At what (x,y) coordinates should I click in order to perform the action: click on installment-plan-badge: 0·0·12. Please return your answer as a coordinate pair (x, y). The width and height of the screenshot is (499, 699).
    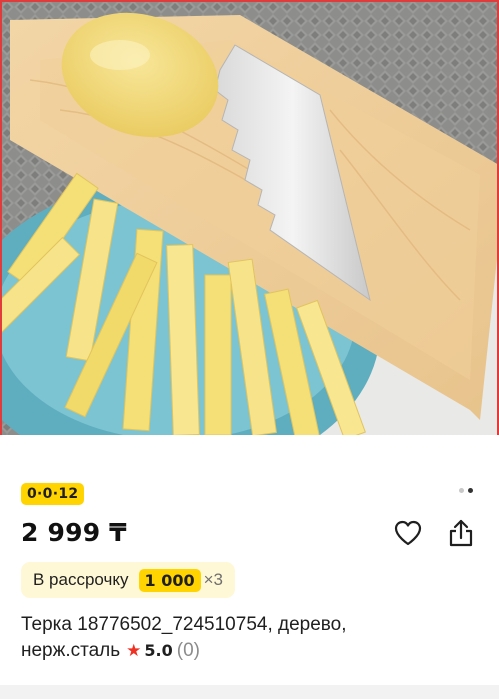
    Looking at the image, I should click on (53, 494).